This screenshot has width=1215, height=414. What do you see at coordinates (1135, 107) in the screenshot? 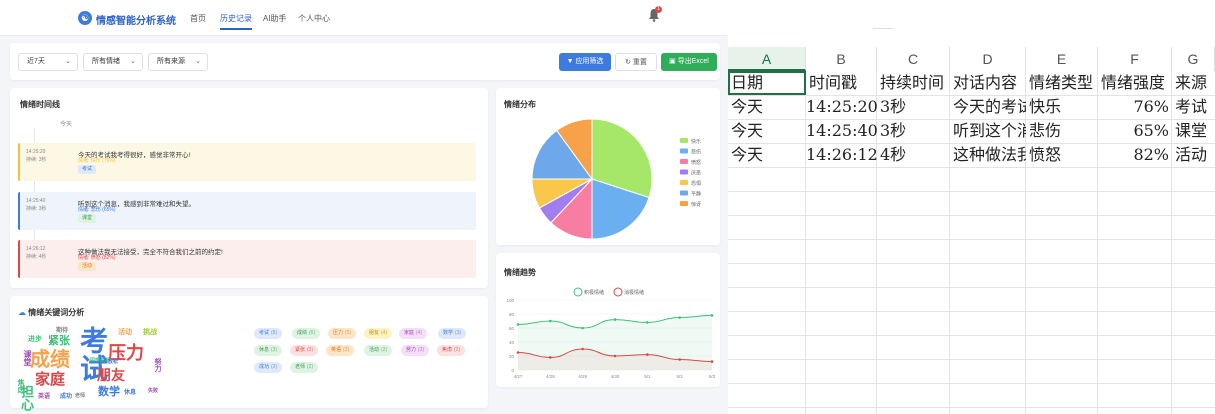
I see `sheet-cell: 76%` at bounding box center [1135, 107].